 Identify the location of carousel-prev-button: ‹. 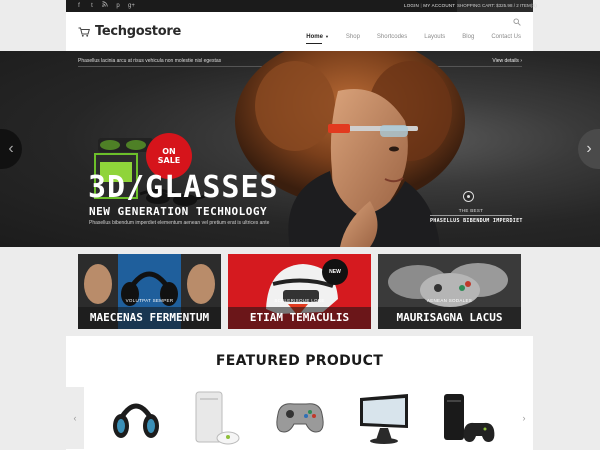
(75, 418).